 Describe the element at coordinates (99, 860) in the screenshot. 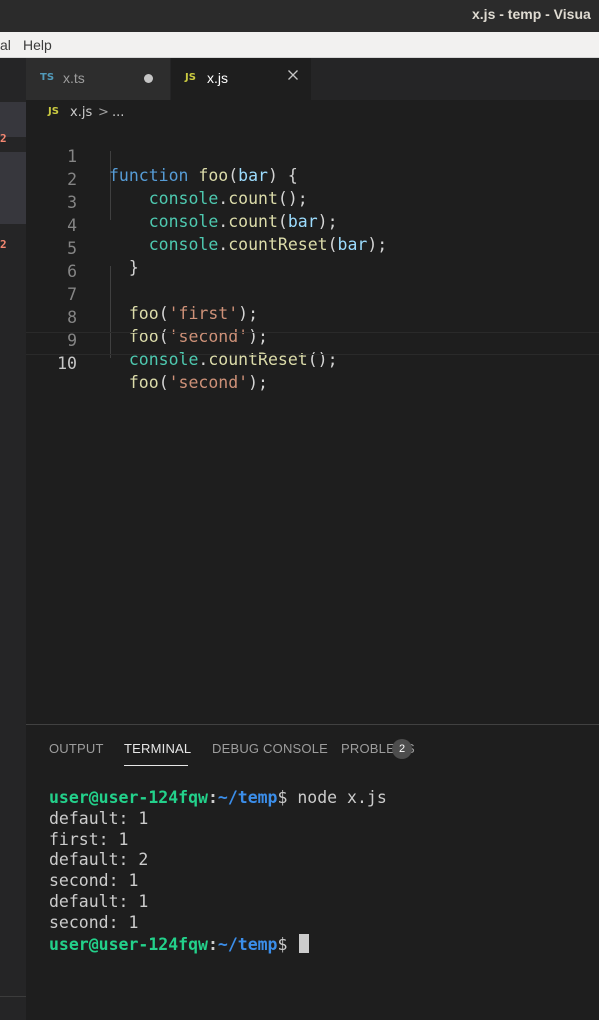

I see `terminal-line: default: 2` at that location.